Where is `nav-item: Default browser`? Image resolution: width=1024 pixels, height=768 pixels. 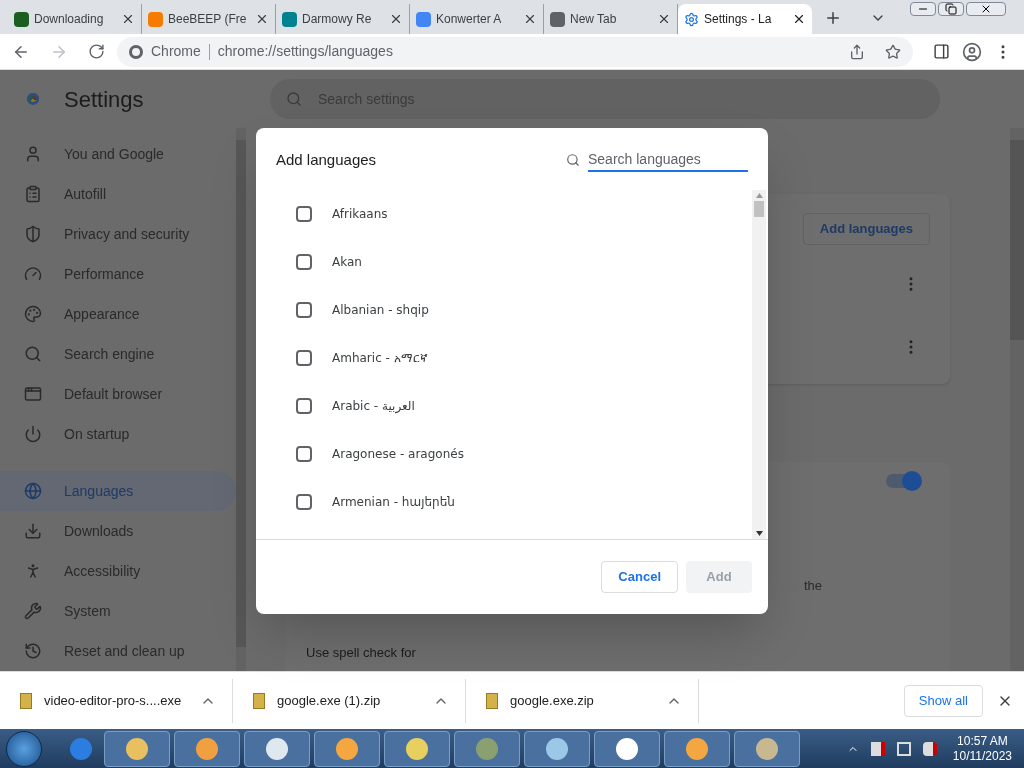
nav-item: Default browser is located at coordinates (118, 394).